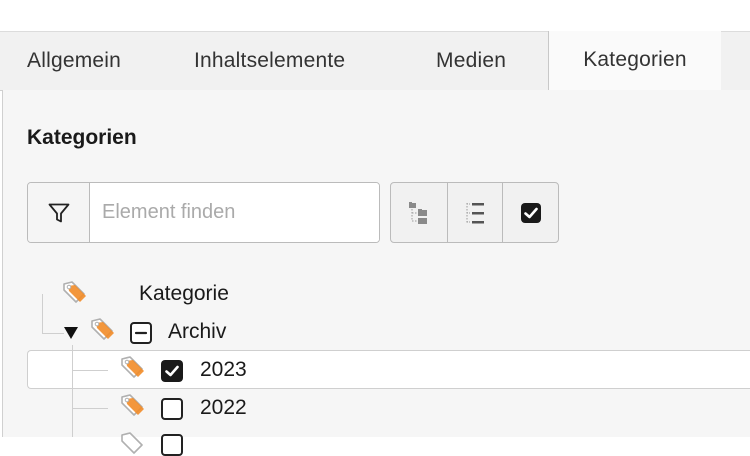 The width and height of the screenshot is (750, 456). I want to click on partial-checkbox, so click(141, 333).